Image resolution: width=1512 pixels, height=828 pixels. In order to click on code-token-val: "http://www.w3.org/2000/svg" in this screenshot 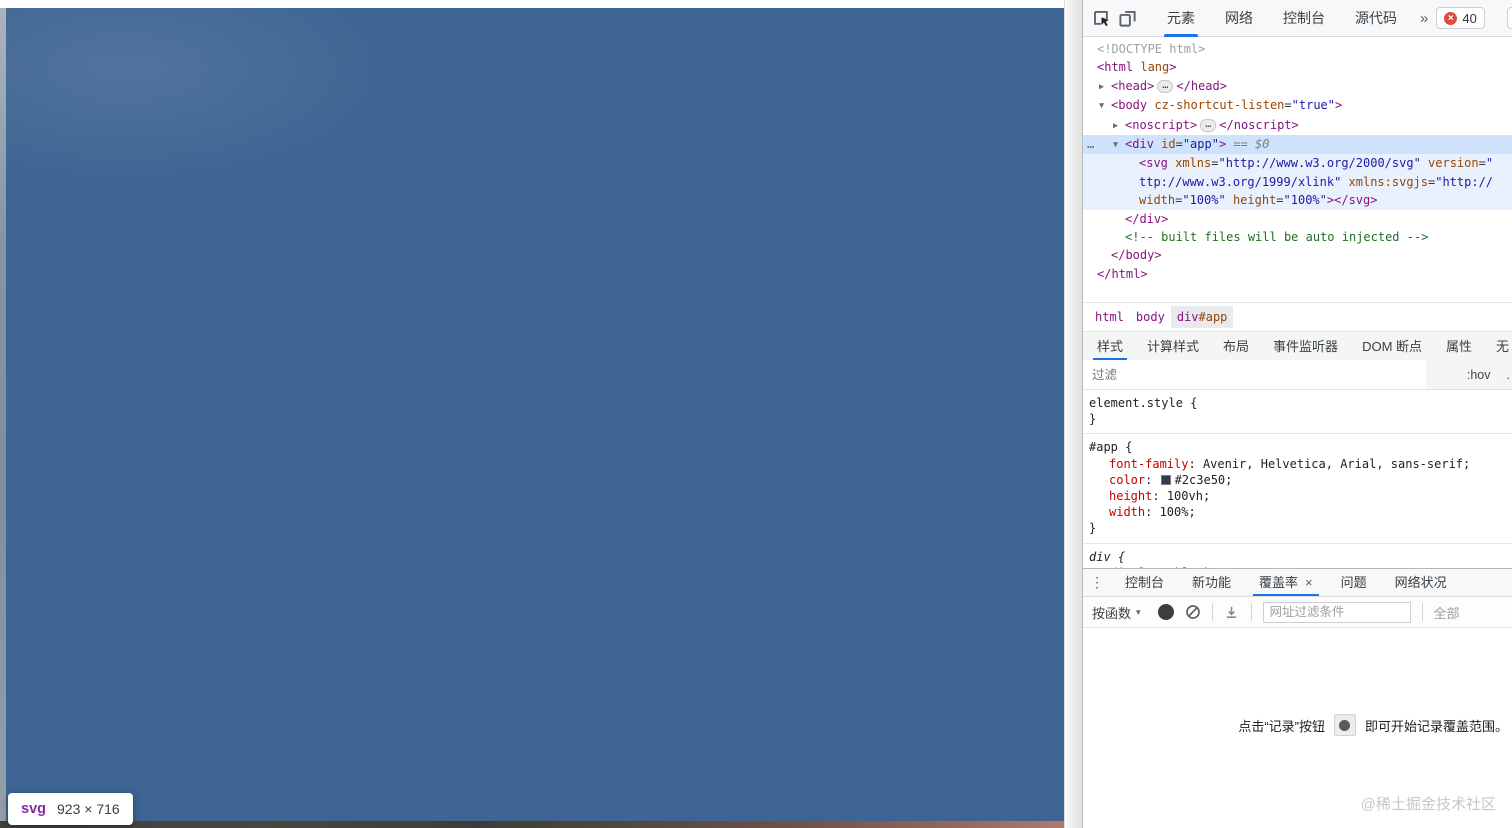, I will do `click(1319, 163)`.